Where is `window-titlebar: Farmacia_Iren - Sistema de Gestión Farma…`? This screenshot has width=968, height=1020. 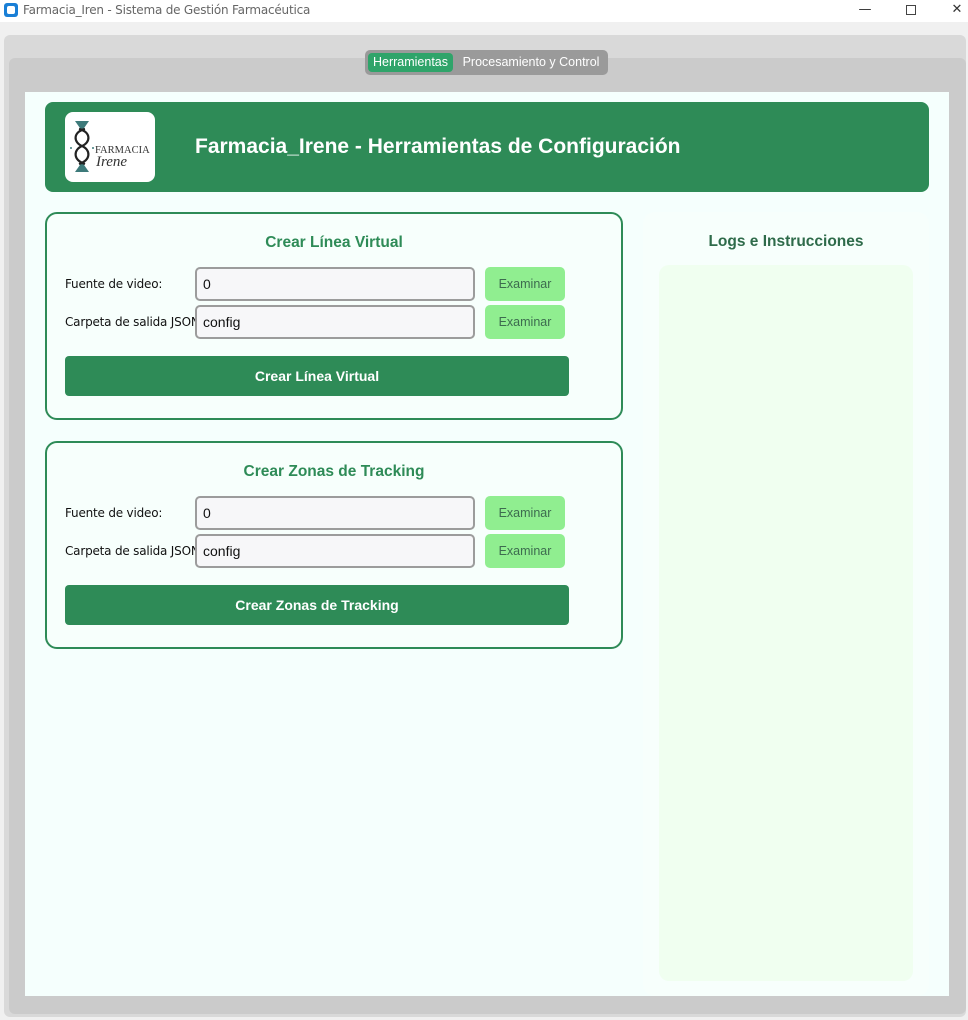 window-titlebar: Farmacia_Iren - Sistema de Gestión Farma… is located at coordinates (484, 11).